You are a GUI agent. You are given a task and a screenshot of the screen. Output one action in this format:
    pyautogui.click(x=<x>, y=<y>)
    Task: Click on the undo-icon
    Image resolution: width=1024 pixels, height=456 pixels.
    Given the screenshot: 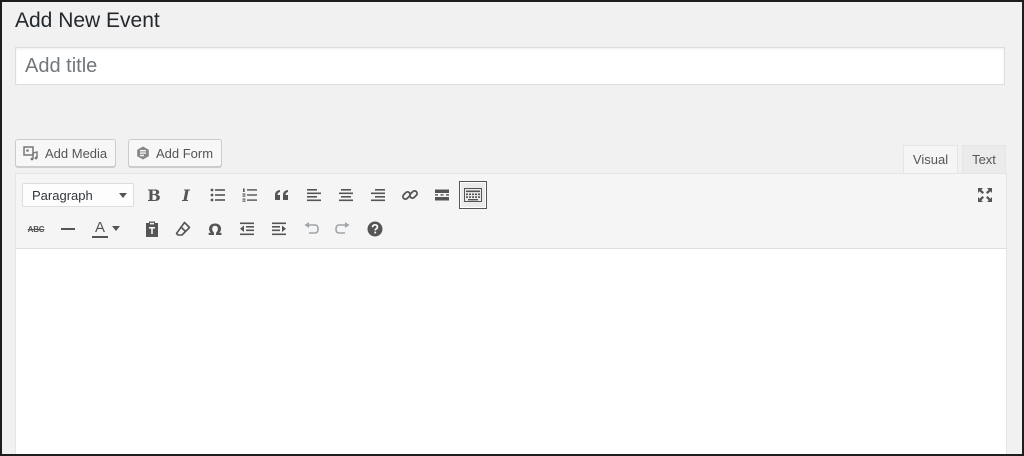 What is the action you would take?
    pyautogui.click(x=311, y=228)
    